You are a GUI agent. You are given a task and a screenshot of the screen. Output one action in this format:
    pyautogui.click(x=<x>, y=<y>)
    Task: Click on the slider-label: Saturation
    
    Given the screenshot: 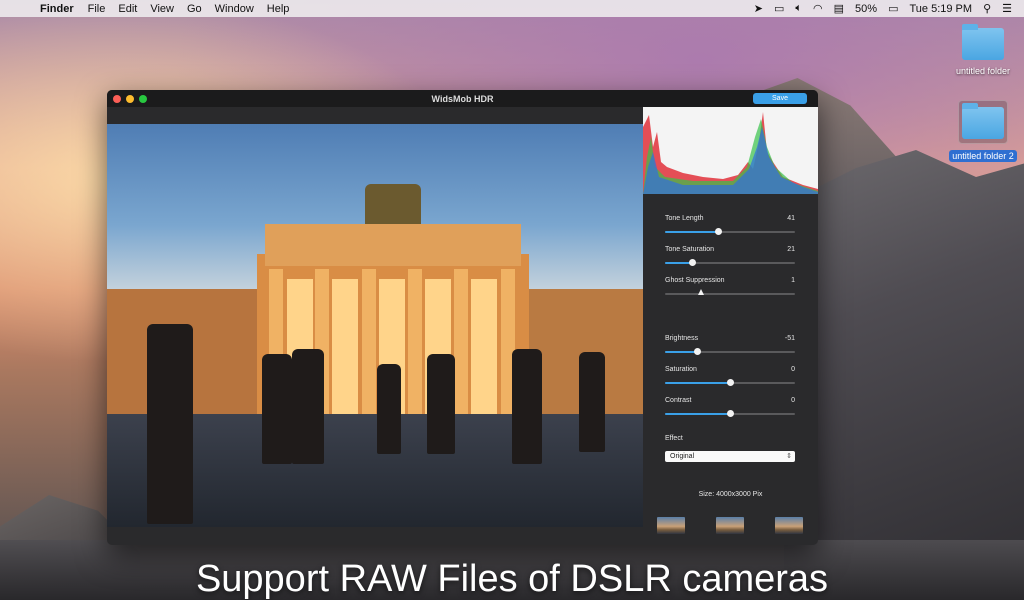 What is the action you would take?
    pyautogui.click(x=681, y=369)
    